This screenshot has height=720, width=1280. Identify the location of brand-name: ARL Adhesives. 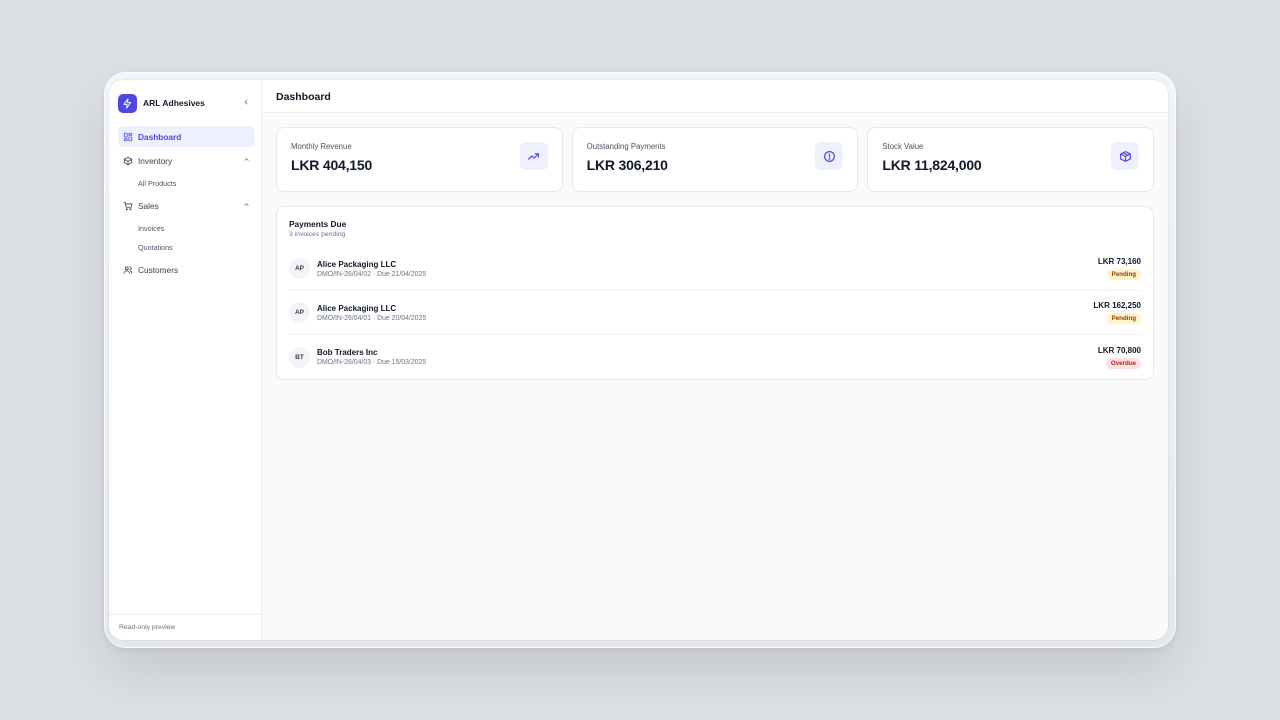
(174, 103).